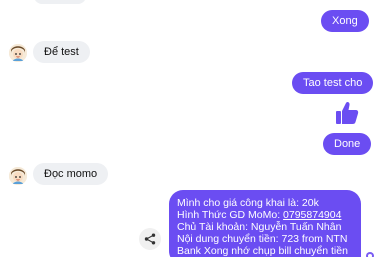 The width and height of the screenshot is (374, 257). I want to click on thumbs-up-icon, so click(347, 112).